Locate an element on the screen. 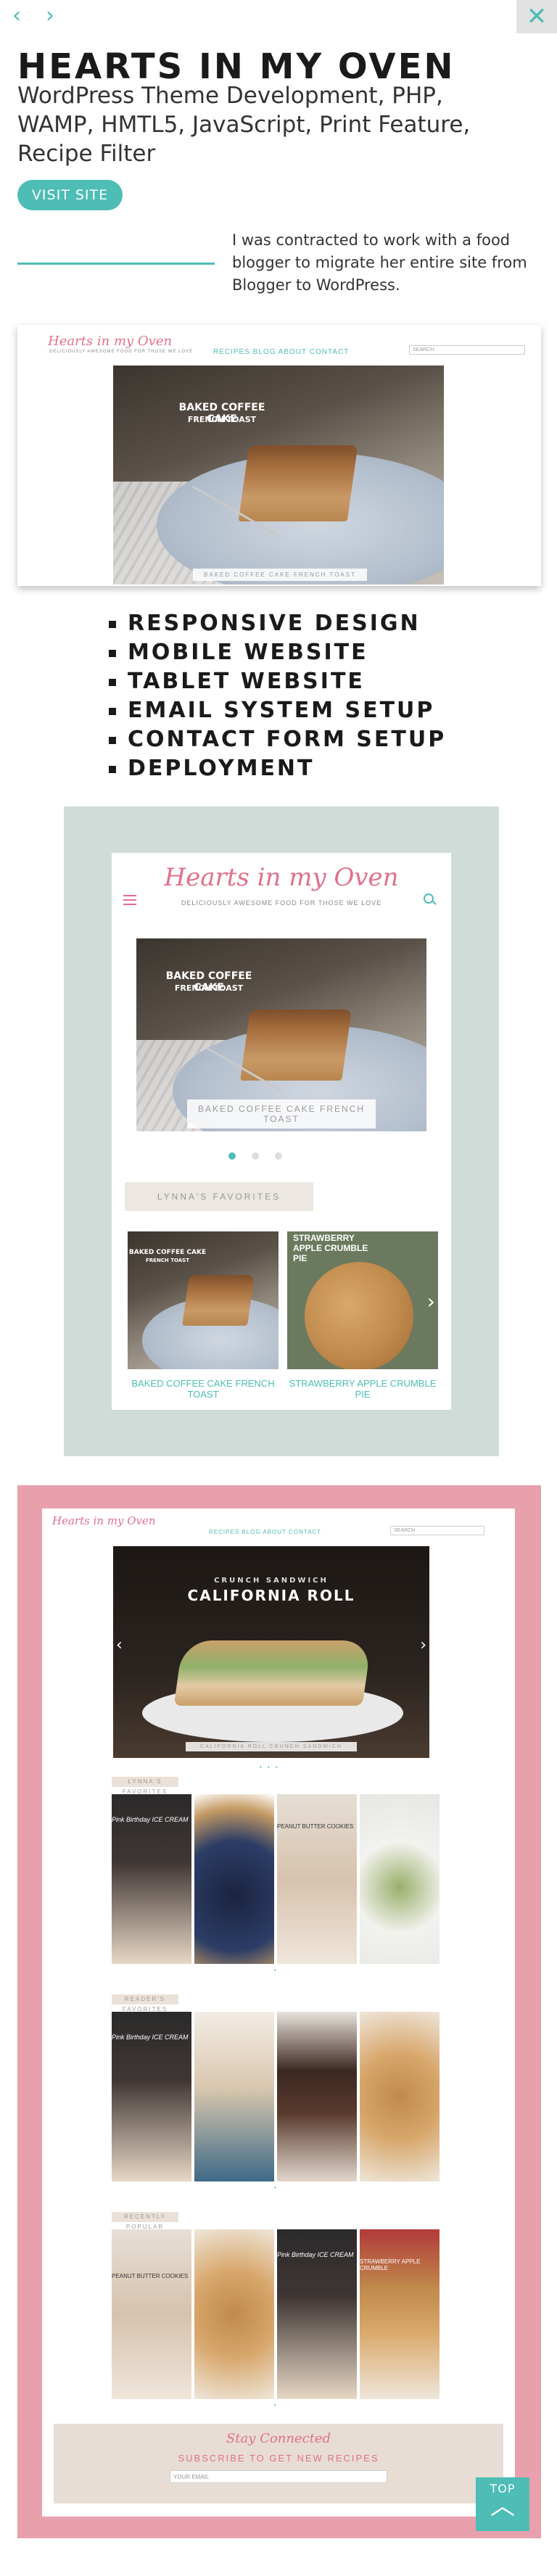  feature-item: Email System Setup is located at coordinates (277, 710).